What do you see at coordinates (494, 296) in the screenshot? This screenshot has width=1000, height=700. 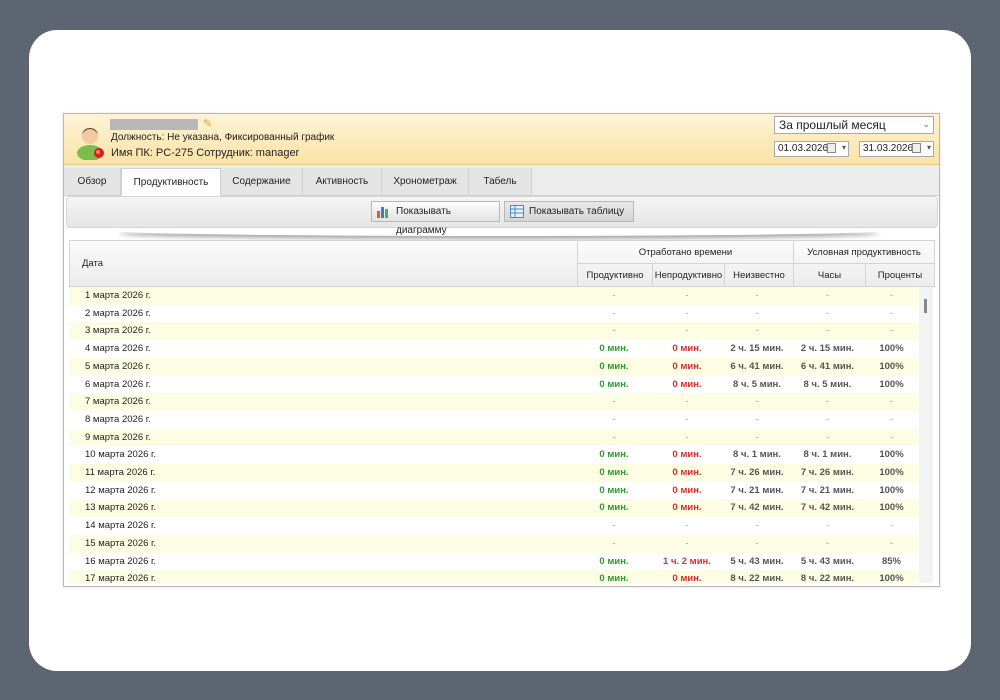 I see `table-row: 1 марта 2026 г. - - - - -` at bounding box center [494, 296].